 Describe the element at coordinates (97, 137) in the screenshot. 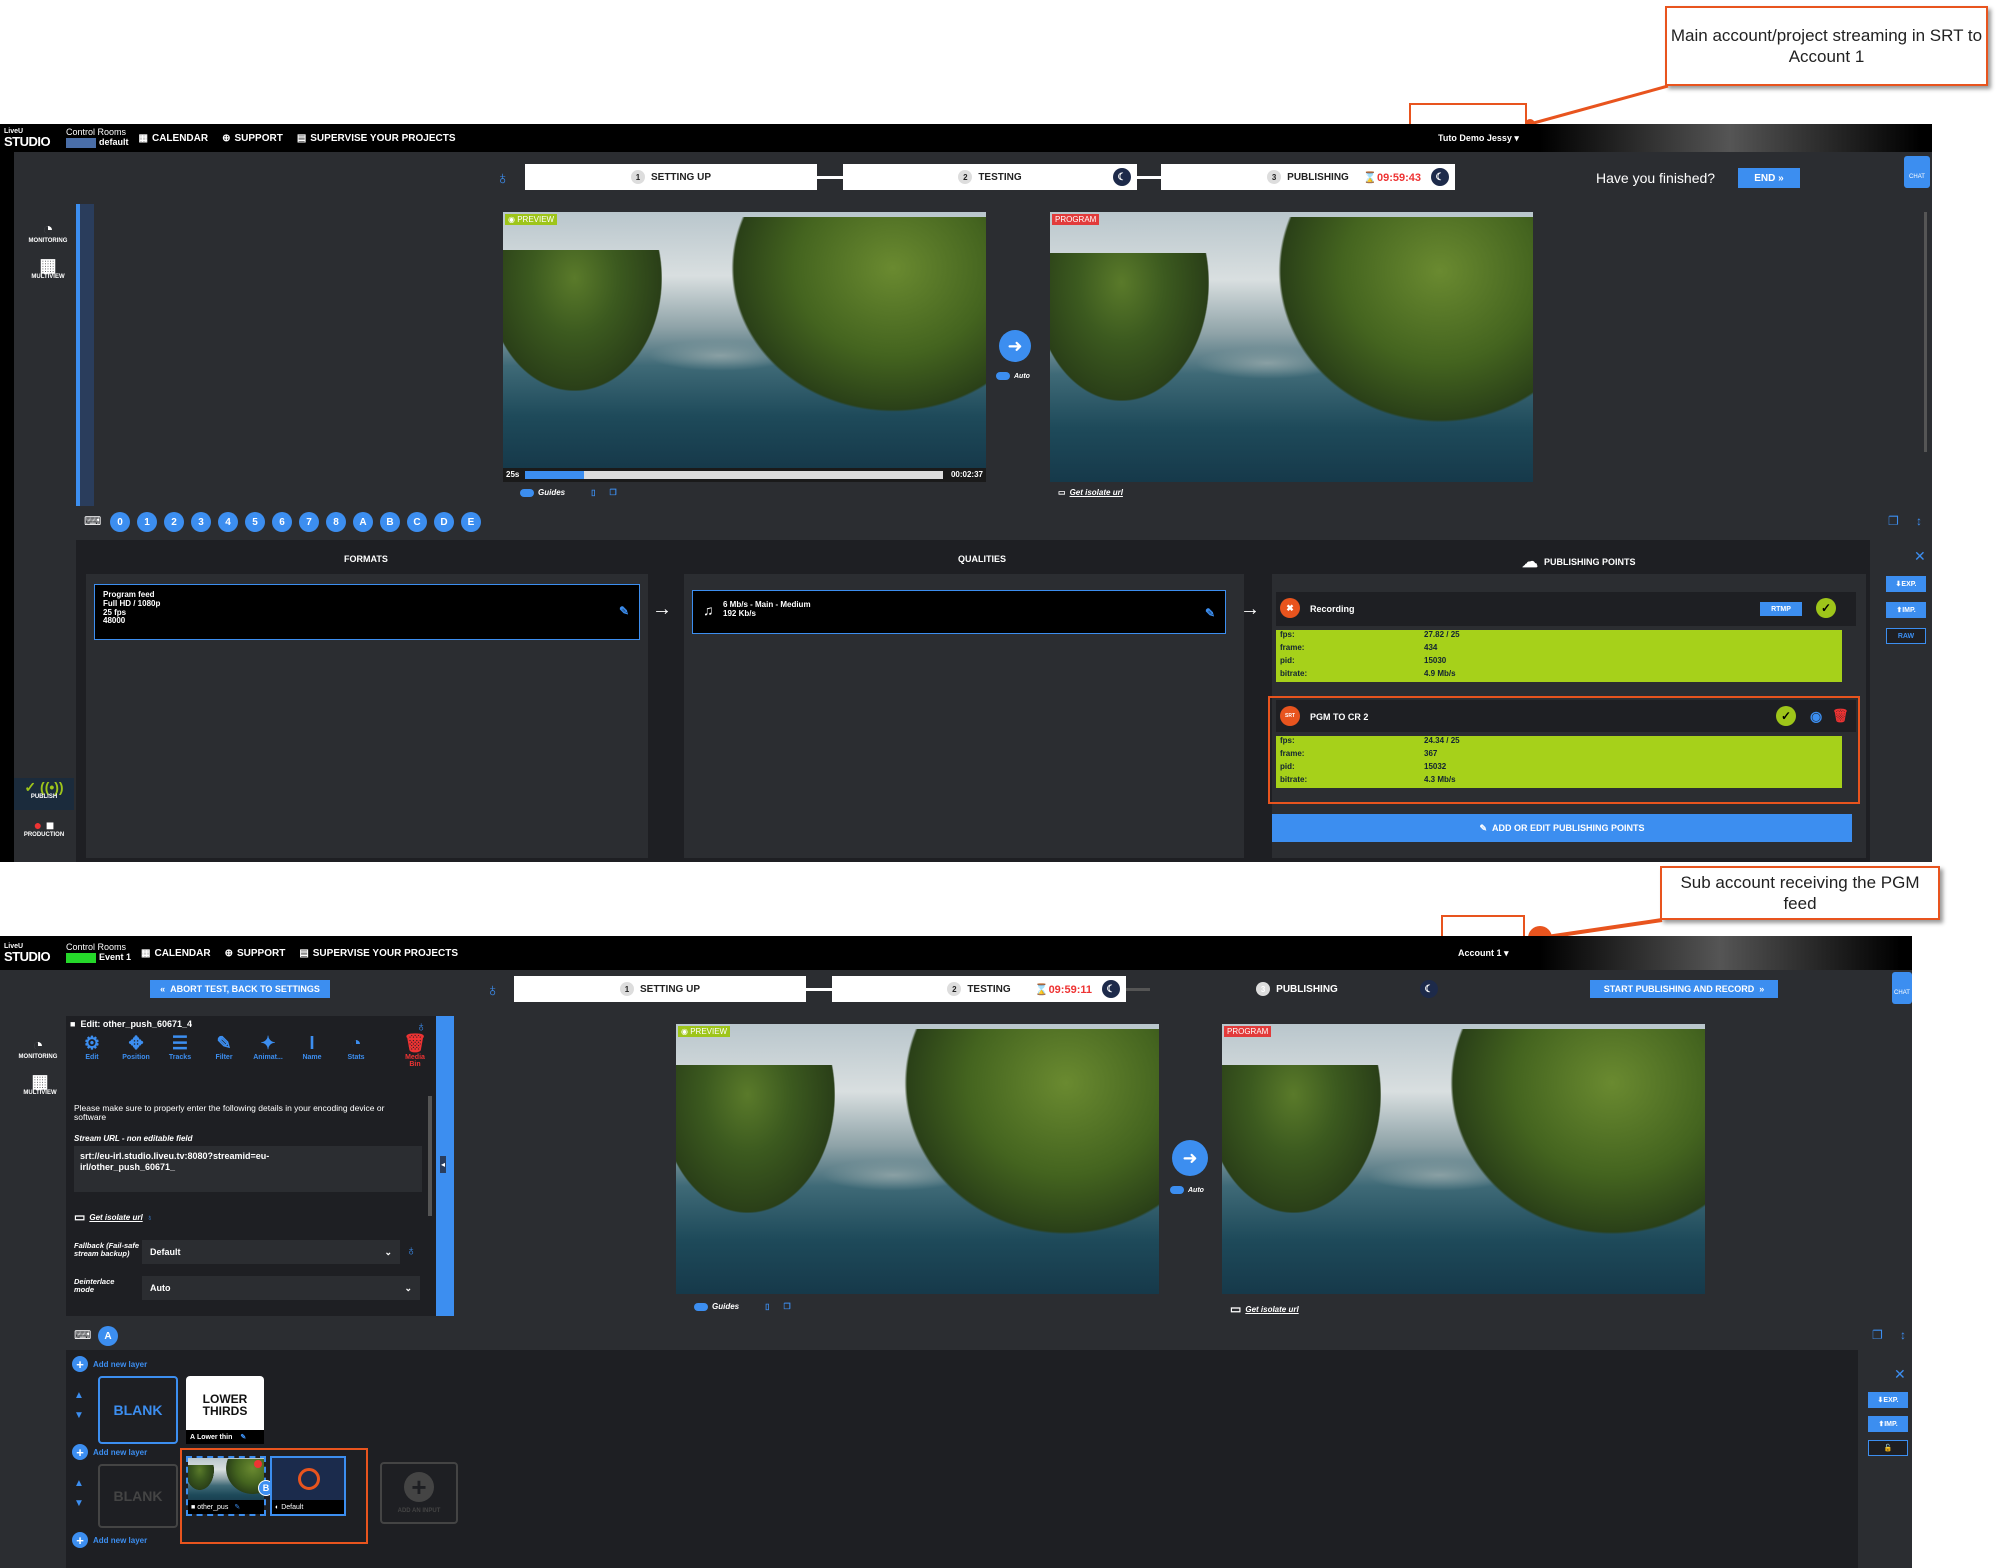

I see `control-rooms-selector: Control Rooms default` at that location.